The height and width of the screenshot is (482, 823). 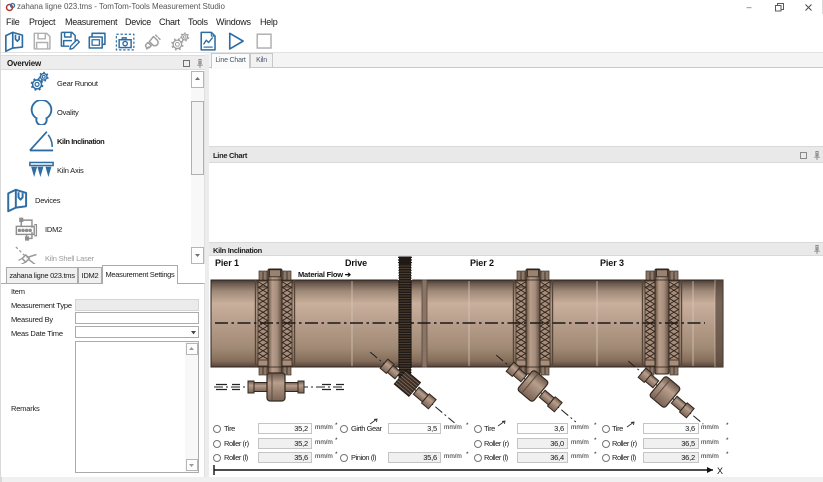 What do you see at coordinates (720, 471) in the screenshot?
I see `svg-text: X` at bounding box center [720, 471].